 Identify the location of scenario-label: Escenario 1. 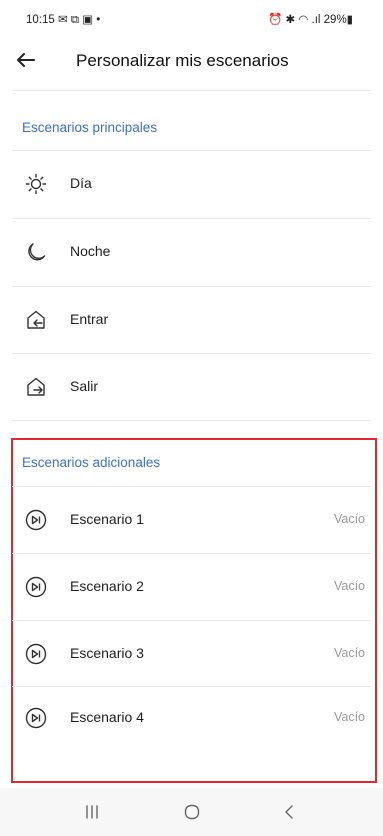
(107, 519).